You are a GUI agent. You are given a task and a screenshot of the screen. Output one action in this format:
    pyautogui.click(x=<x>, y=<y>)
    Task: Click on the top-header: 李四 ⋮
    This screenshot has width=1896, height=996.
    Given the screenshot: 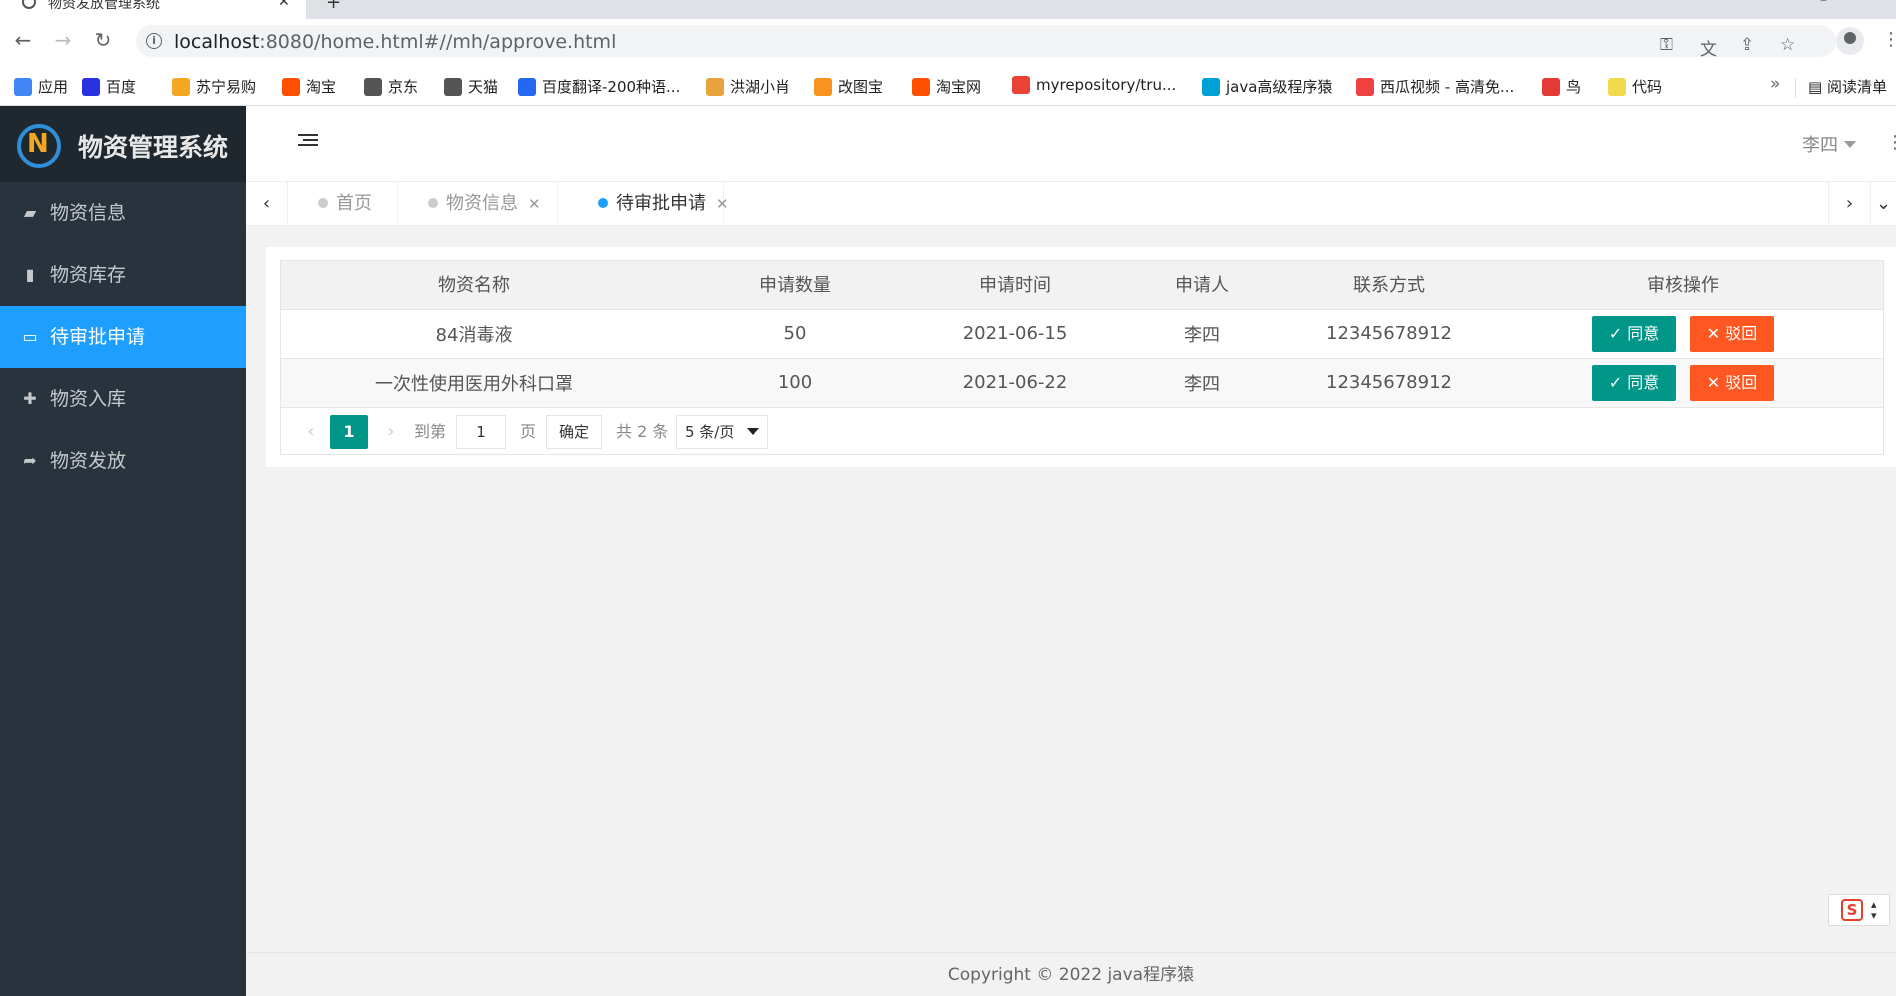 What is the action you would take?
    pyautogui.click(x=1071, y=144)
    